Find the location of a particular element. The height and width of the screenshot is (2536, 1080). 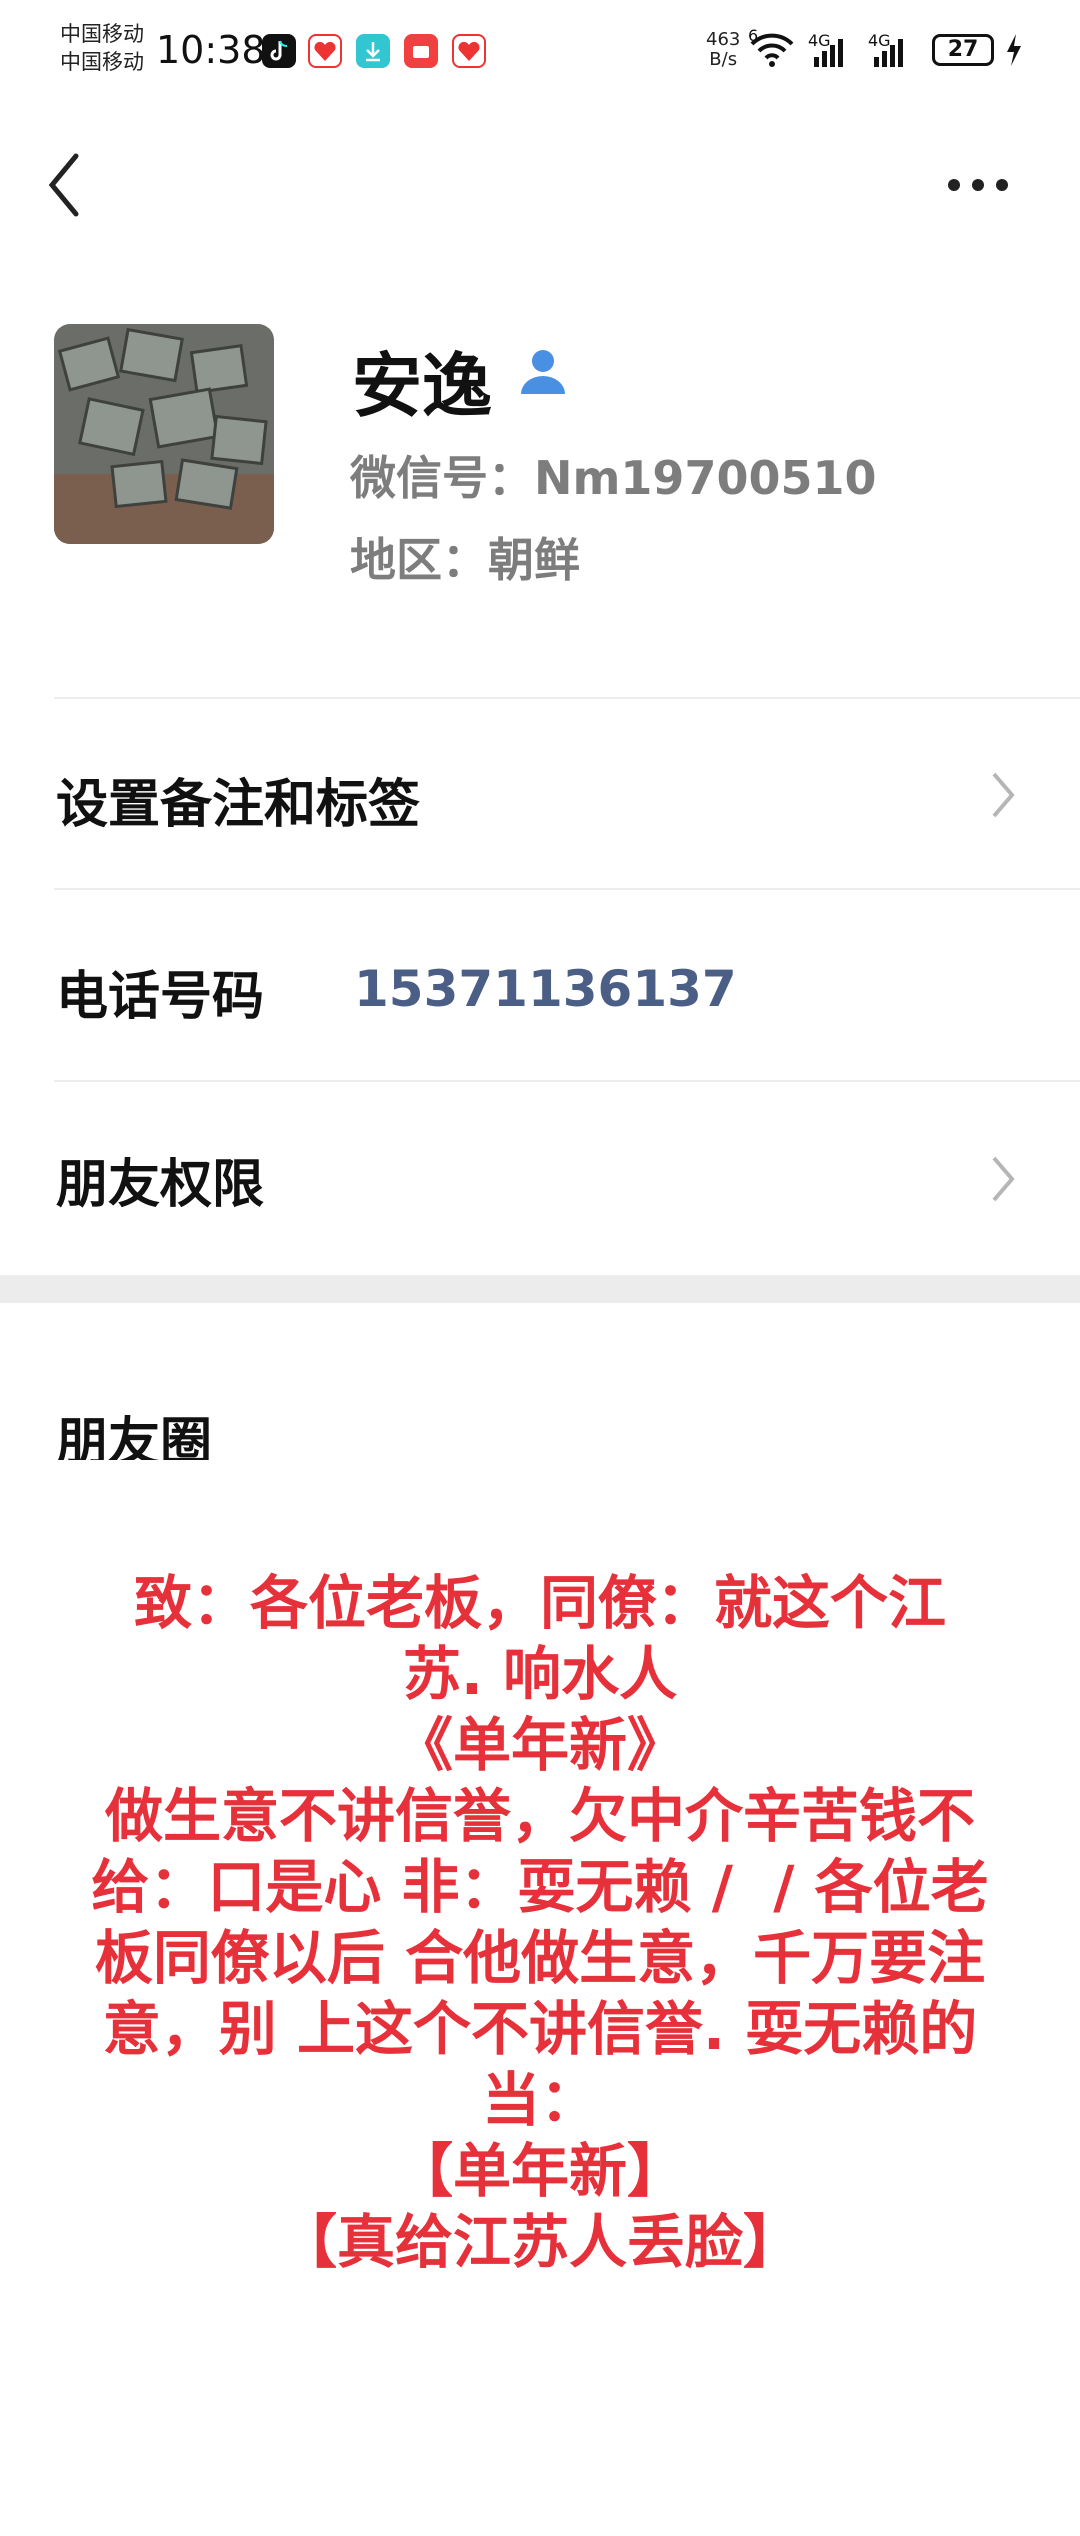

moments-label: 朋友圈 is located at coordinates (134, 1436).